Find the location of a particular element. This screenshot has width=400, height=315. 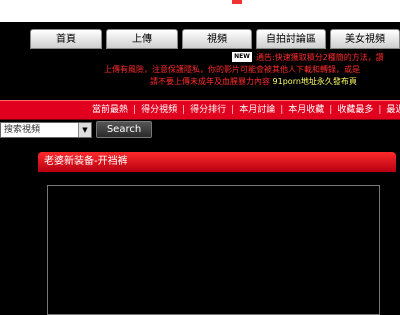

top-banner-strip is located at coordinates (200, 11).